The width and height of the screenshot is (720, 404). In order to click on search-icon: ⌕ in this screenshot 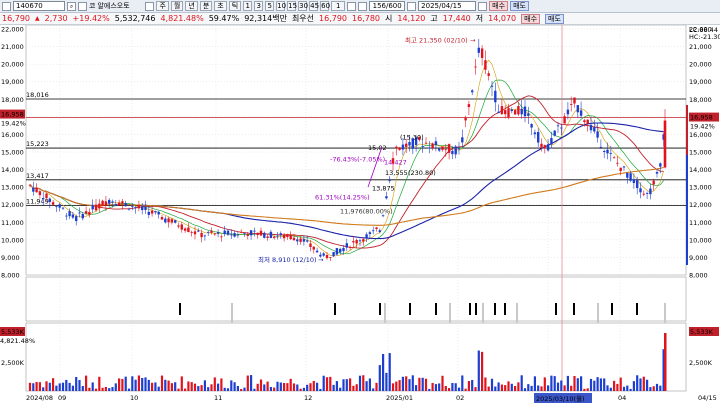, I will do `click(71, 6)`.